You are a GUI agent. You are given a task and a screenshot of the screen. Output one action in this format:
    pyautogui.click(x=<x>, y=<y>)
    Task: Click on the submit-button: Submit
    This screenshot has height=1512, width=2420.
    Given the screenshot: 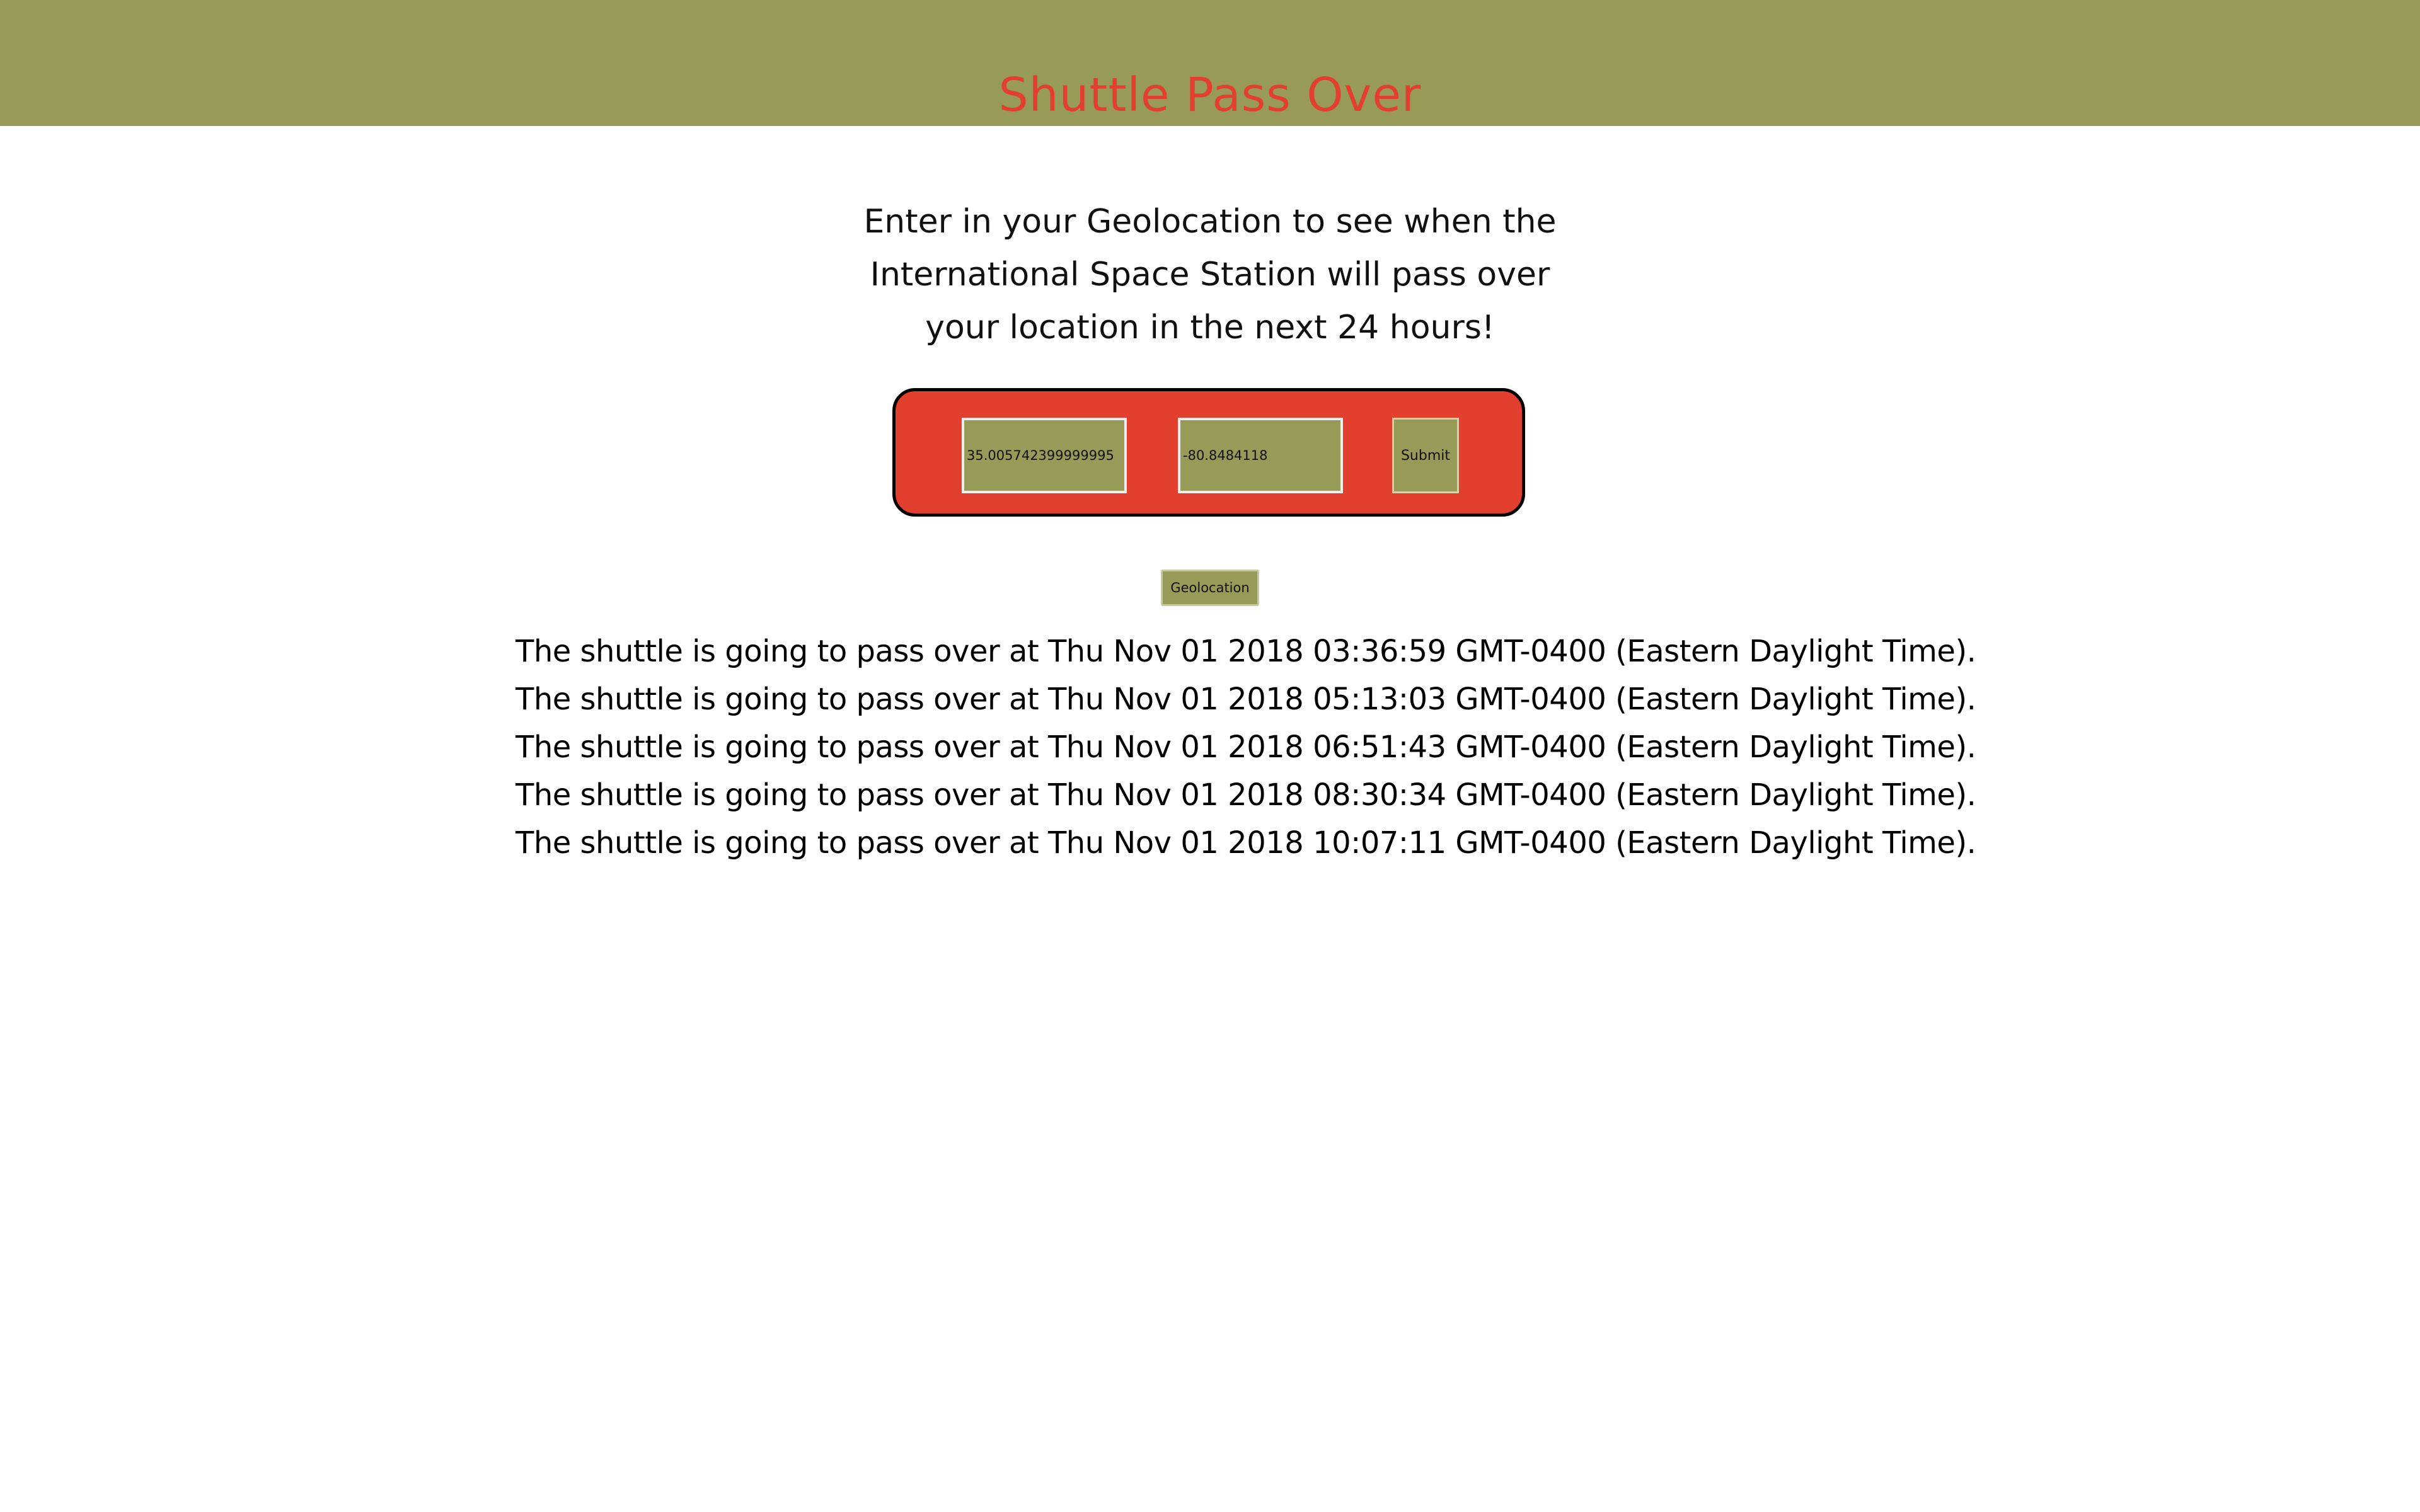 What is the action you would take?
    pyautogui.click(x=1425, y=455)
    